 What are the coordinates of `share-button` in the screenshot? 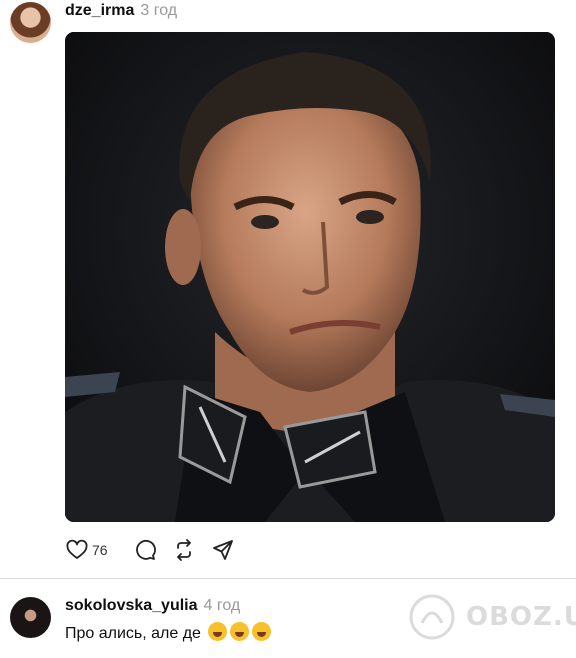 It's located at (223, 550).